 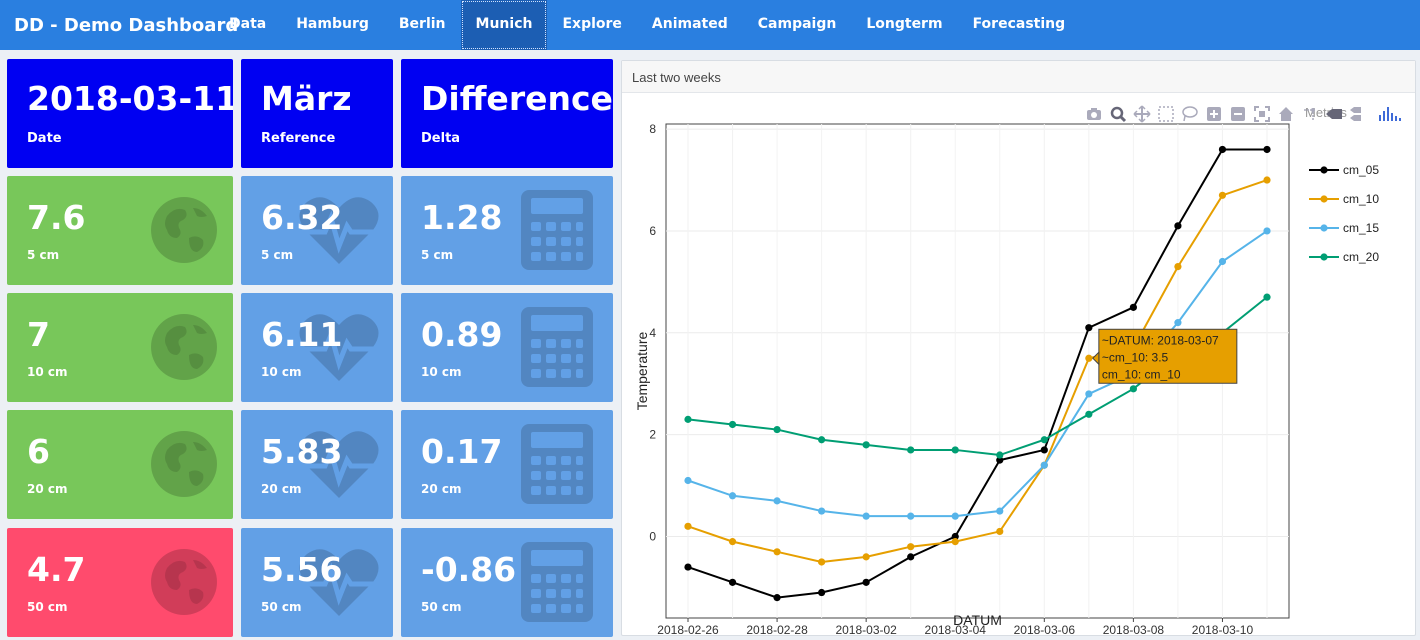 I want to click on zoom-icon, so click(x=1118, y=114).